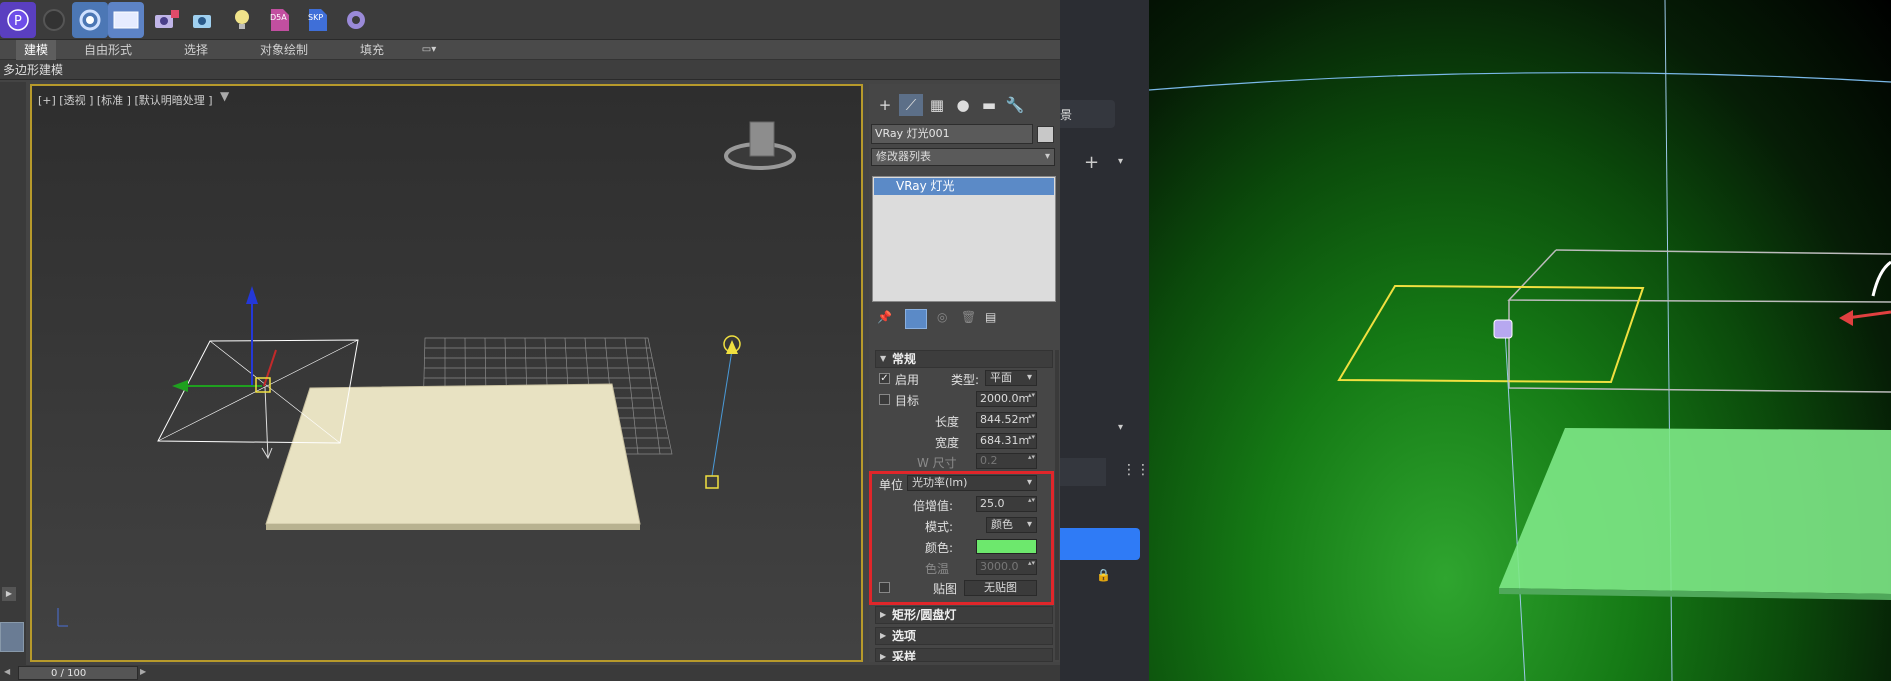  I want to click on multiplier-spinner: 25.0, so click(1006, 504).